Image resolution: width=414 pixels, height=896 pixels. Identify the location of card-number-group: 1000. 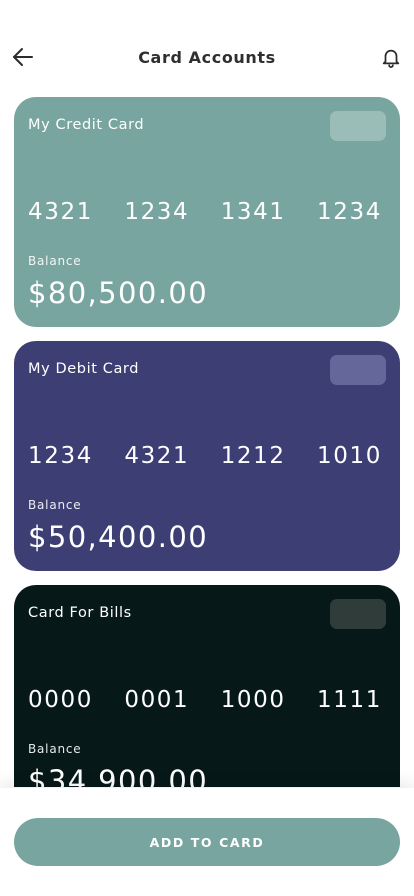
(253, 700).